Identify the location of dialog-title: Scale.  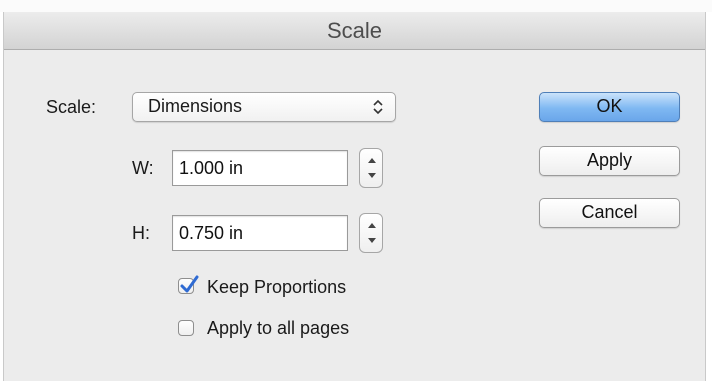
(354, 30).